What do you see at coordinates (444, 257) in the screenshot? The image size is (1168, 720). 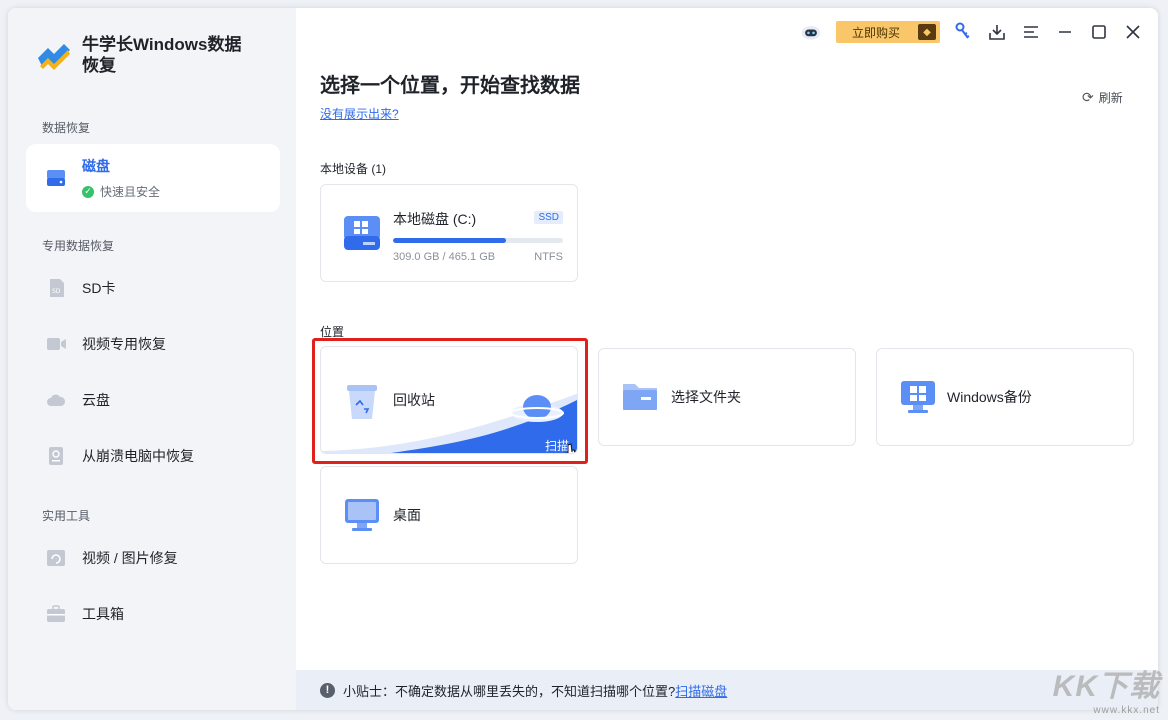 I see `disk-used: 309.0 GB / 465.1 GB` at bounding box center [444, 257].